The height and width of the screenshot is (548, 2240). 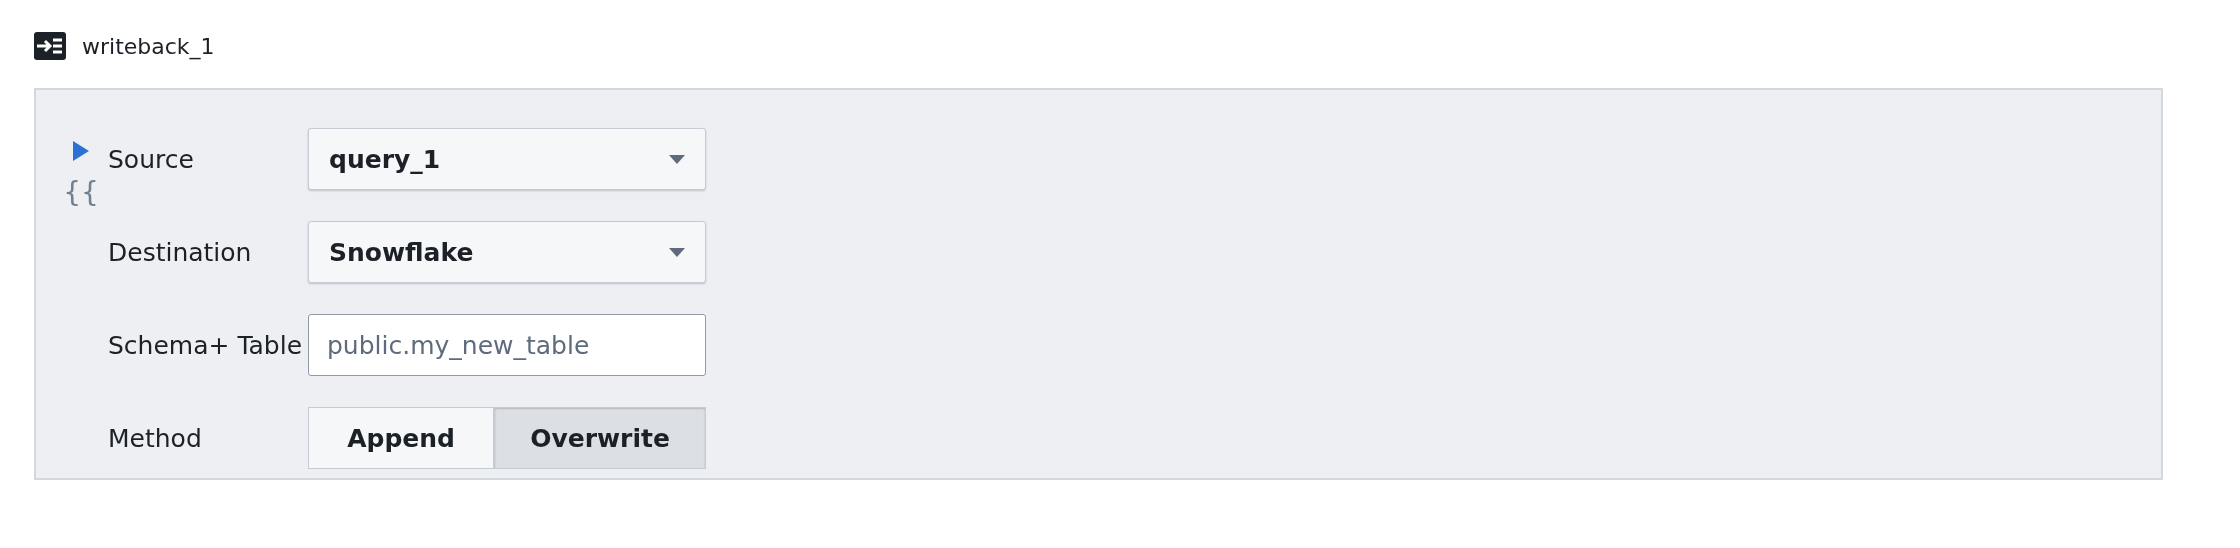 I want to click on writeback-icon, so click(x=50, y=46).